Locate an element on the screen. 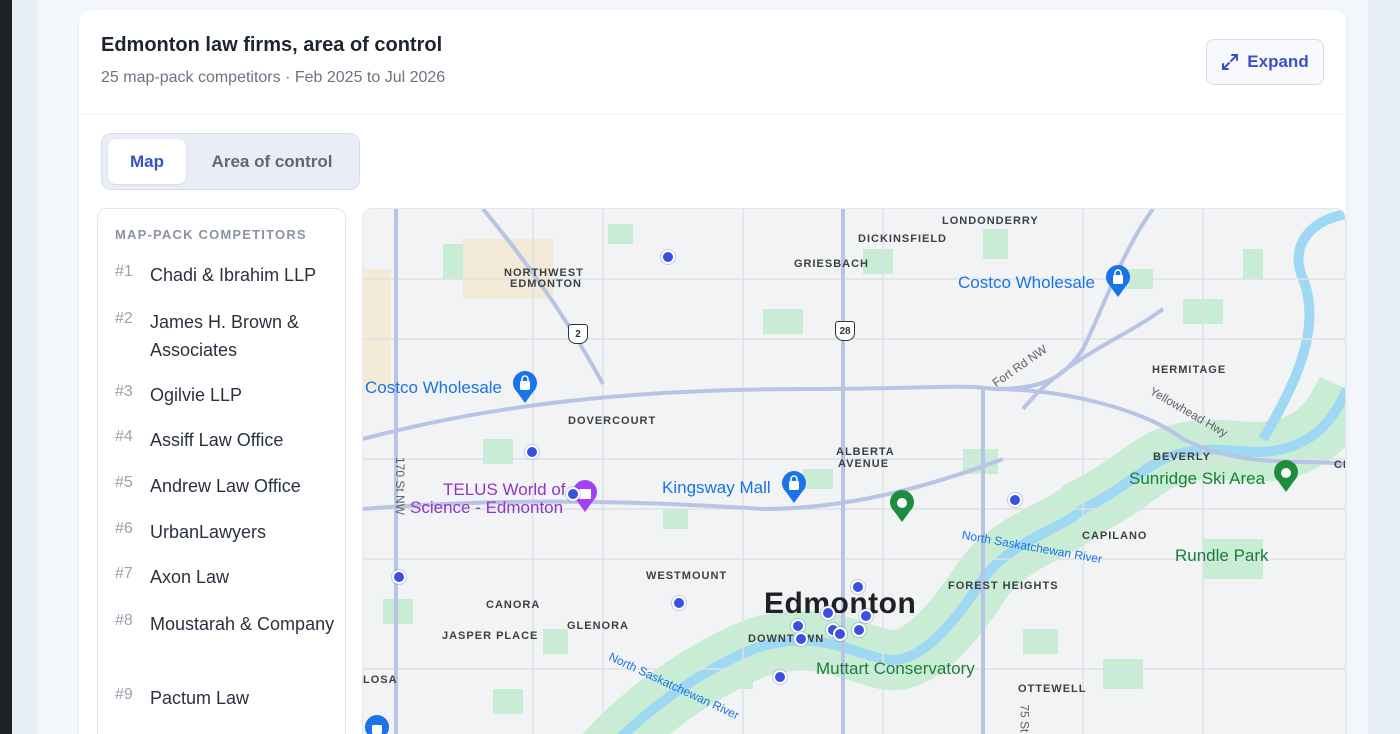 Image resolution: width=1400 pixels, height=734 pixels. card-title: Edmonton law firms, area of control is located at coordinates (272, 45).